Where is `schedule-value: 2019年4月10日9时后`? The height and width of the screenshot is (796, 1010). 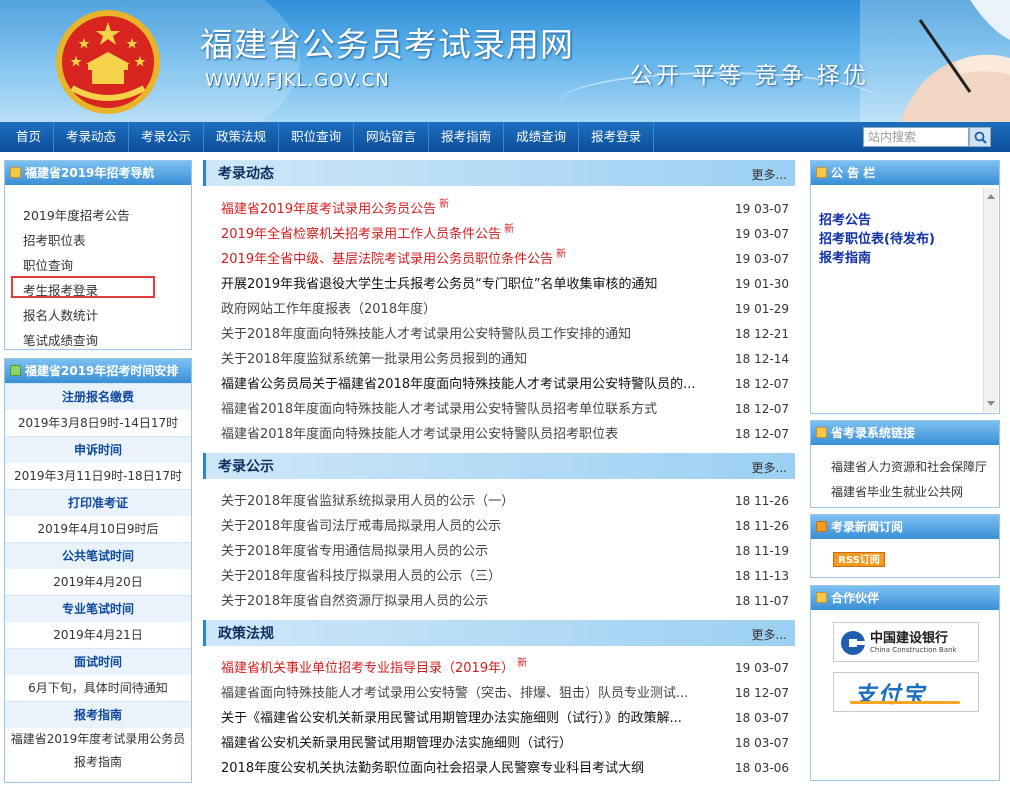 schedule-value: 2019年4月10日9时后 is located at coordinates (98, 529).